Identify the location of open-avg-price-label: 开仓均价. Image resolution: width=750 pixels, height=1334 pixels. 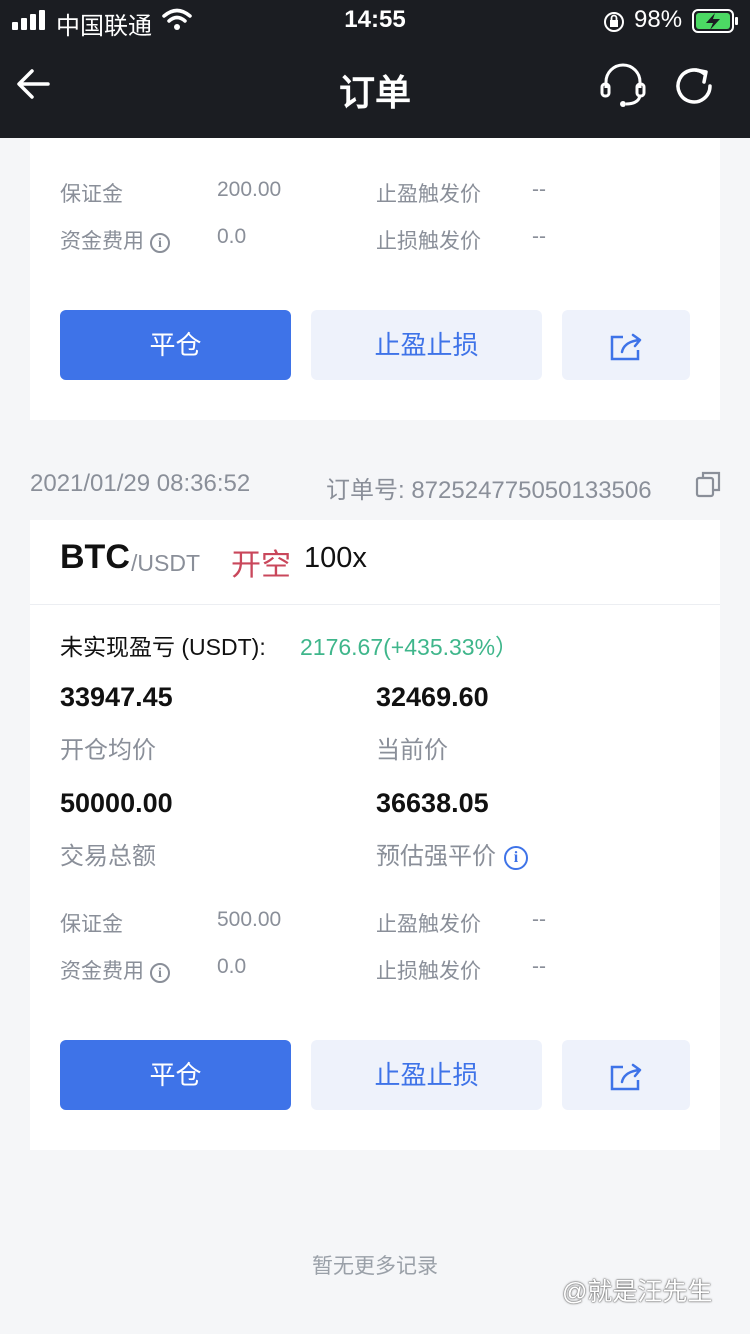
(108, 750).